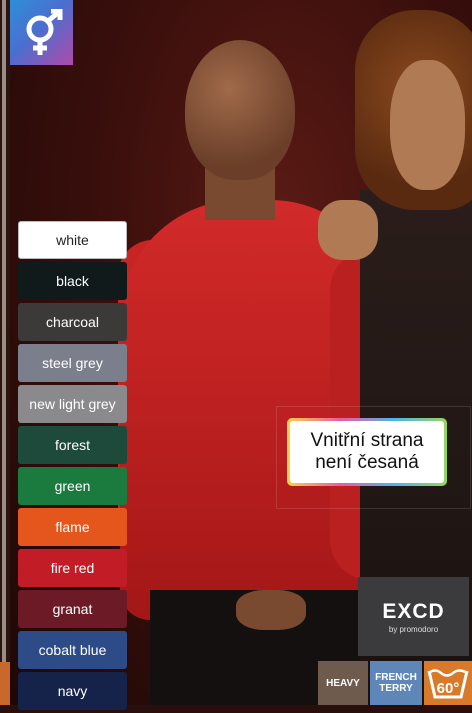  I want to click on french-terry-tag: FRENCH TERRY, so click(396, 683).